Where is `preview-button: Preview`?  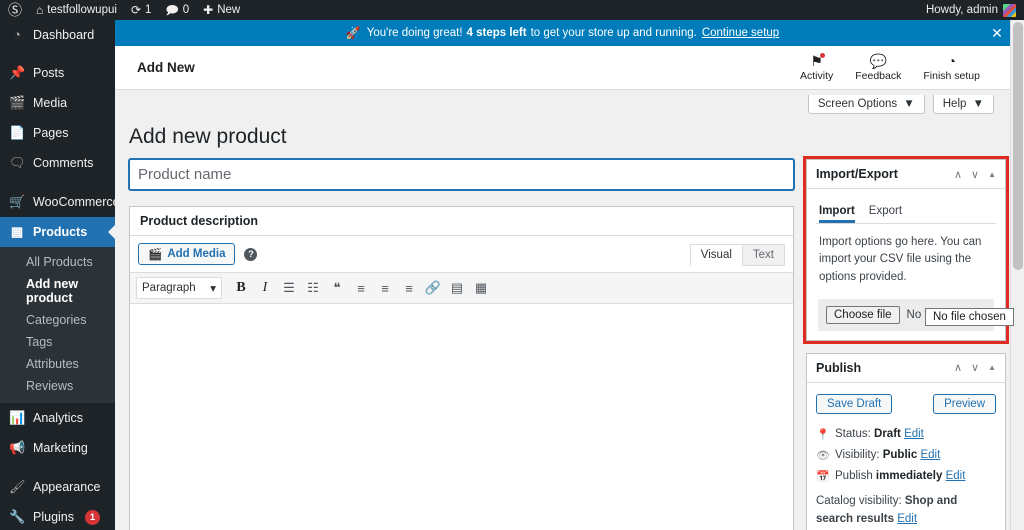 preview-button: Preview is located at coordinates (964, 403).